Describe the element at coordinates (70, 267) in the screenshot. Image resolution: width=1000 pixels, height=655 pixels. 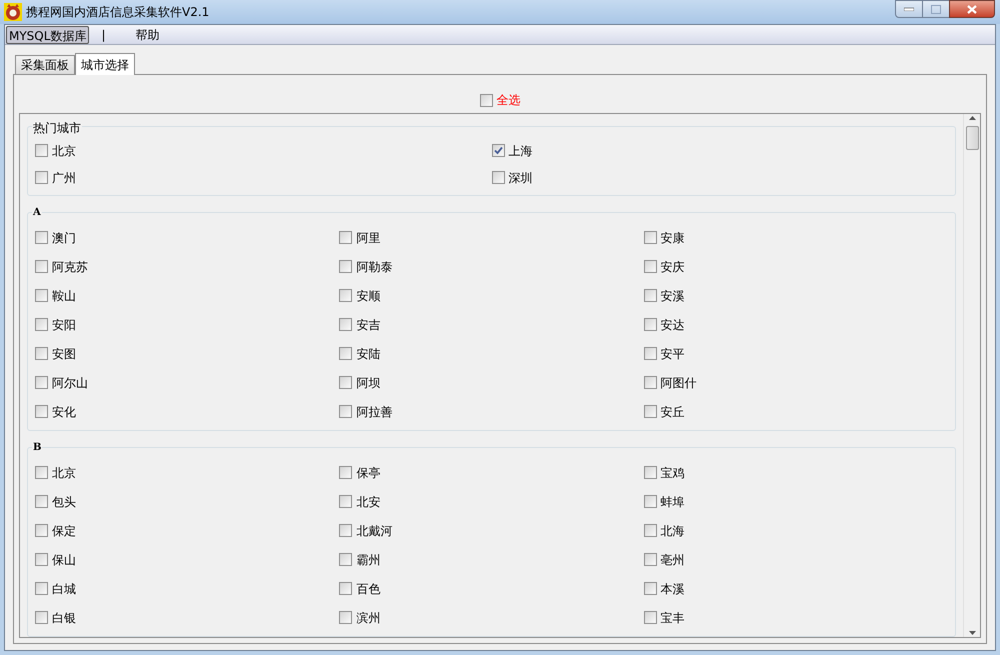
I see `city-label: 阿克苏` at that location.